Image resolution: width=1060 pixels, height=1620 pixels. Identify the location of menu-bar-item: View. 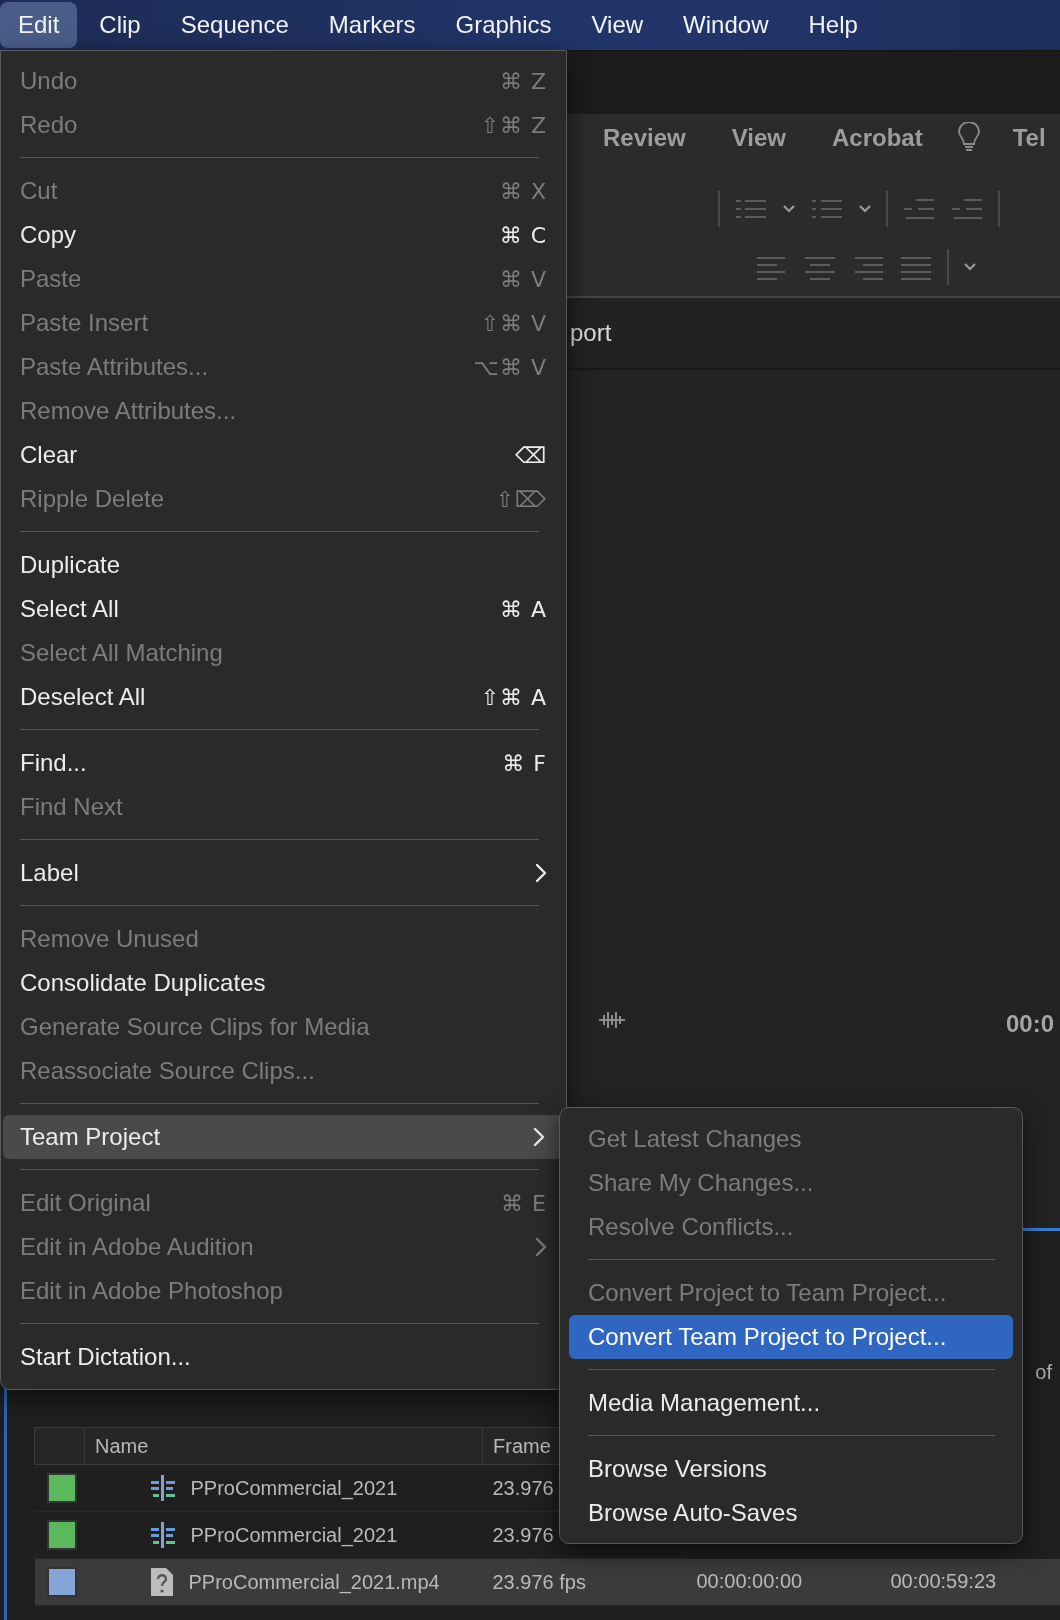
(617, 25).